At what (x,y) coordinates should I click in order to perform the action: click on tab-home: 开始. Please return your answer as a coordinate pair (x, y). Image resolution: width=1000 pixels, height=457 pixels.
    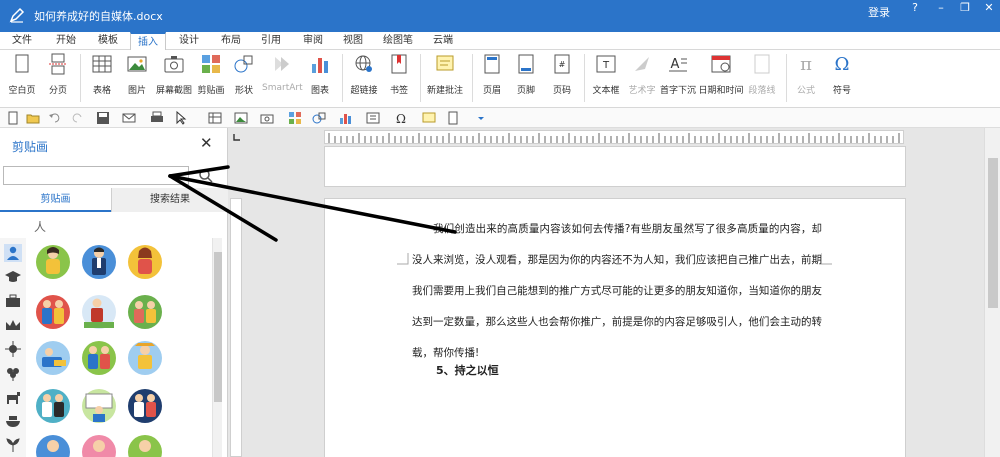
    Looking at the image, I should click on (66, 41).